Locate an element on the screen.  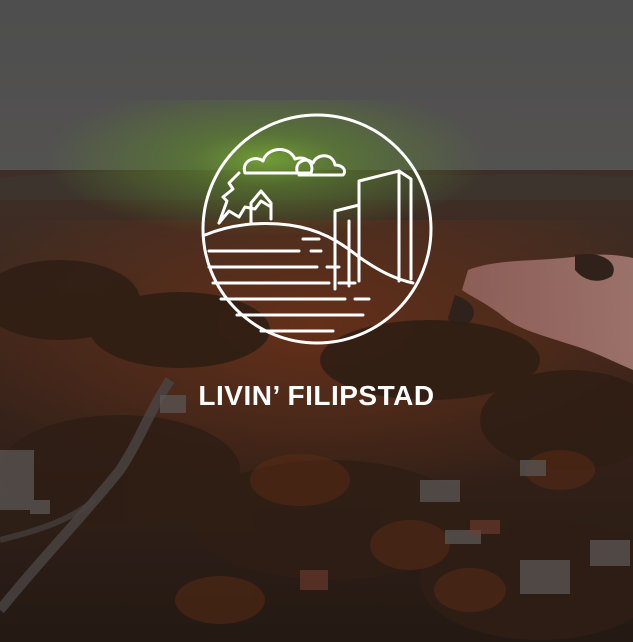
town-landscape-emblem-icon is located at coordinates (317, 229).